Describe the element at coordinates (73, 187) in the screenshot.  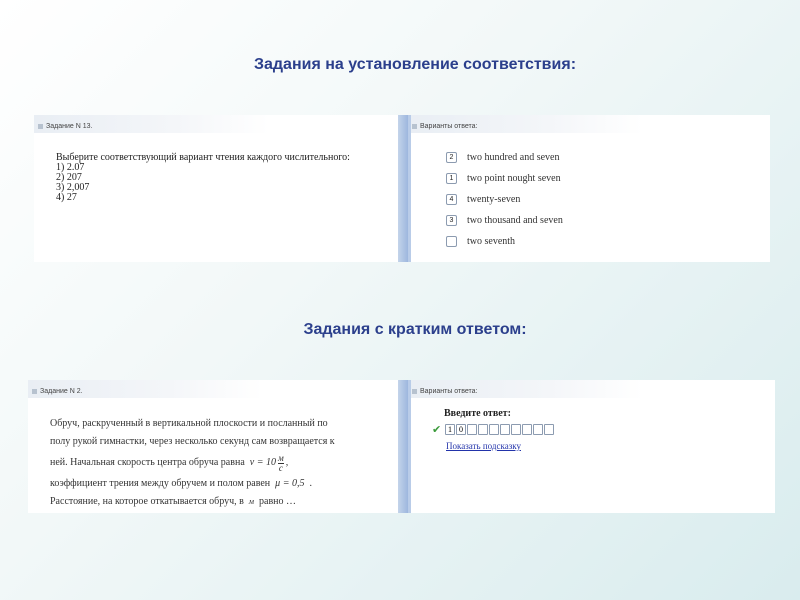
I see `task1-item: 3) 2,007` at that location.